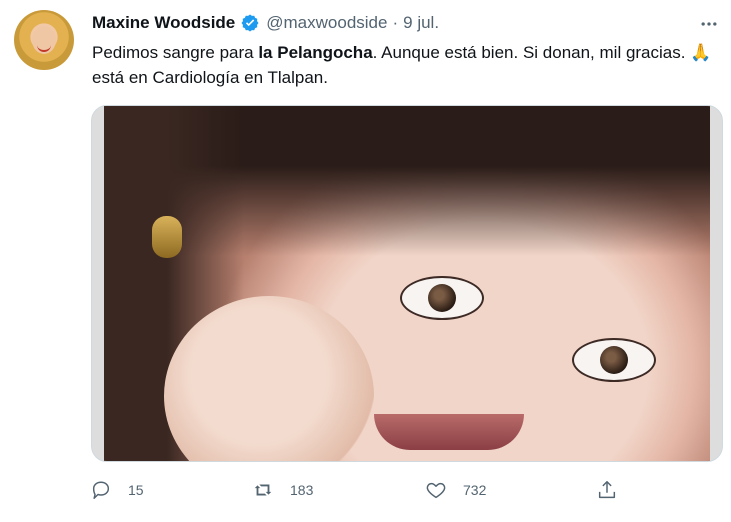  I want to click on like-button: 732, so click(455, 490).